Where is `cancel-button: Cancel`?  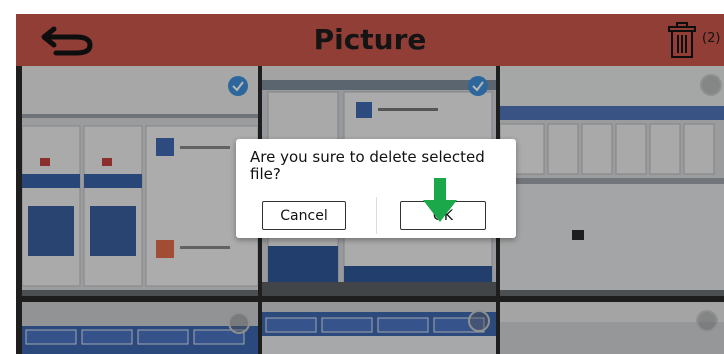
cancel-button: Cancel is located at coordinates (304, 215).